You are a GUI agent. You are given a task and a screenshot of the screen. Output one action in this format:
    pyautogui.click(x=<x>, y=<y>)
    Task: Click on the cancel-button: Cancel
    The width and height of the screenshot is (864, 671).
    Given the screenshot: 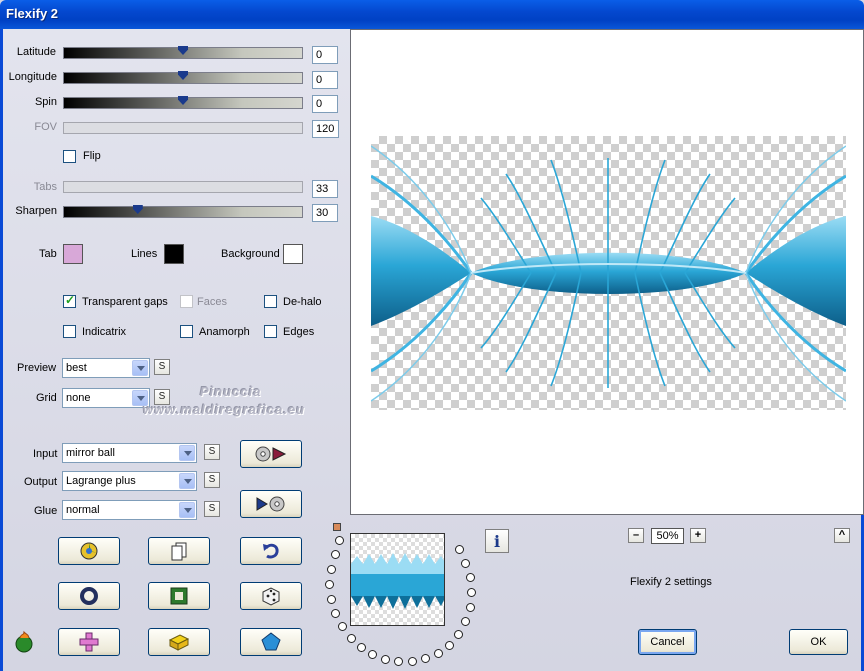 What is the action you would take?
    pyautogui.click(x=667, y=642)
    